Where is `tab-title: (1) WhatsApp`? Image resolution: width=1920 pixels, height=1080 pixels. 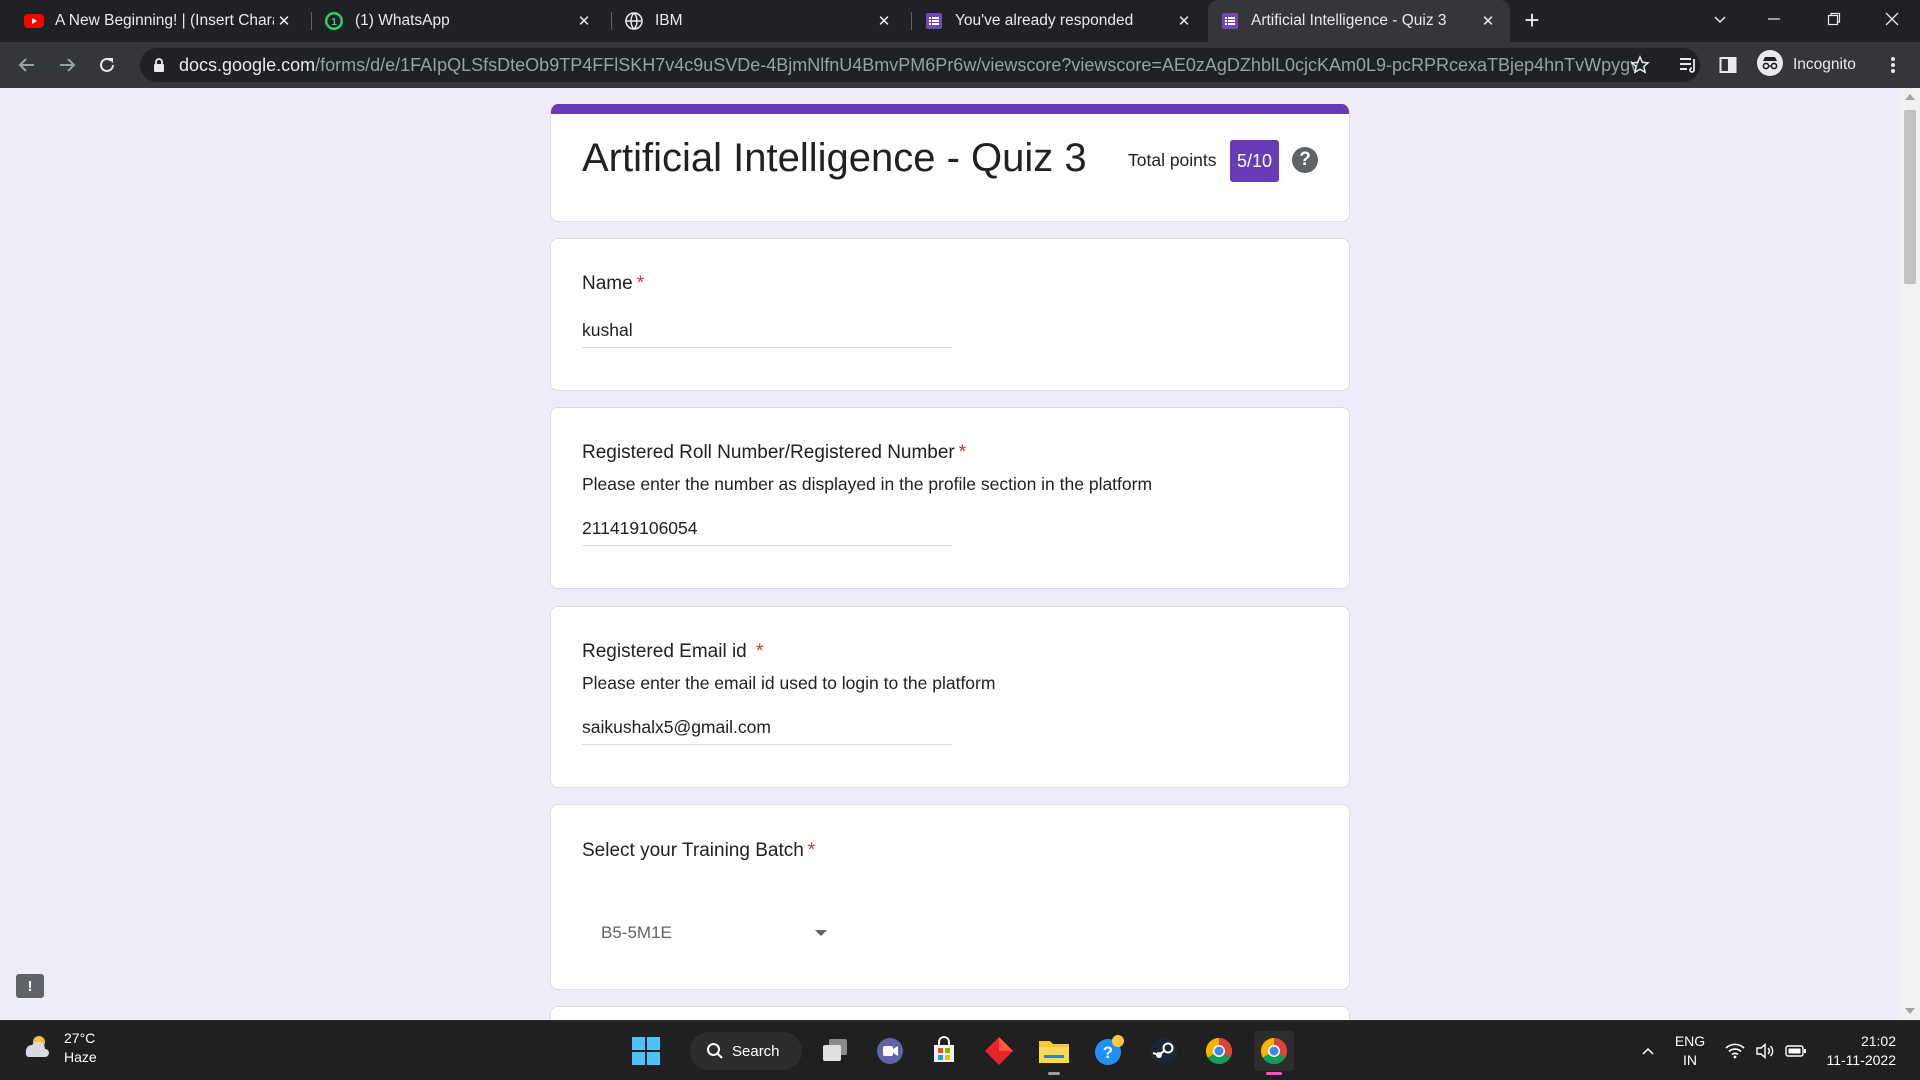
tab-title: (1) WhatsApp is located at coordinates (402, 20).